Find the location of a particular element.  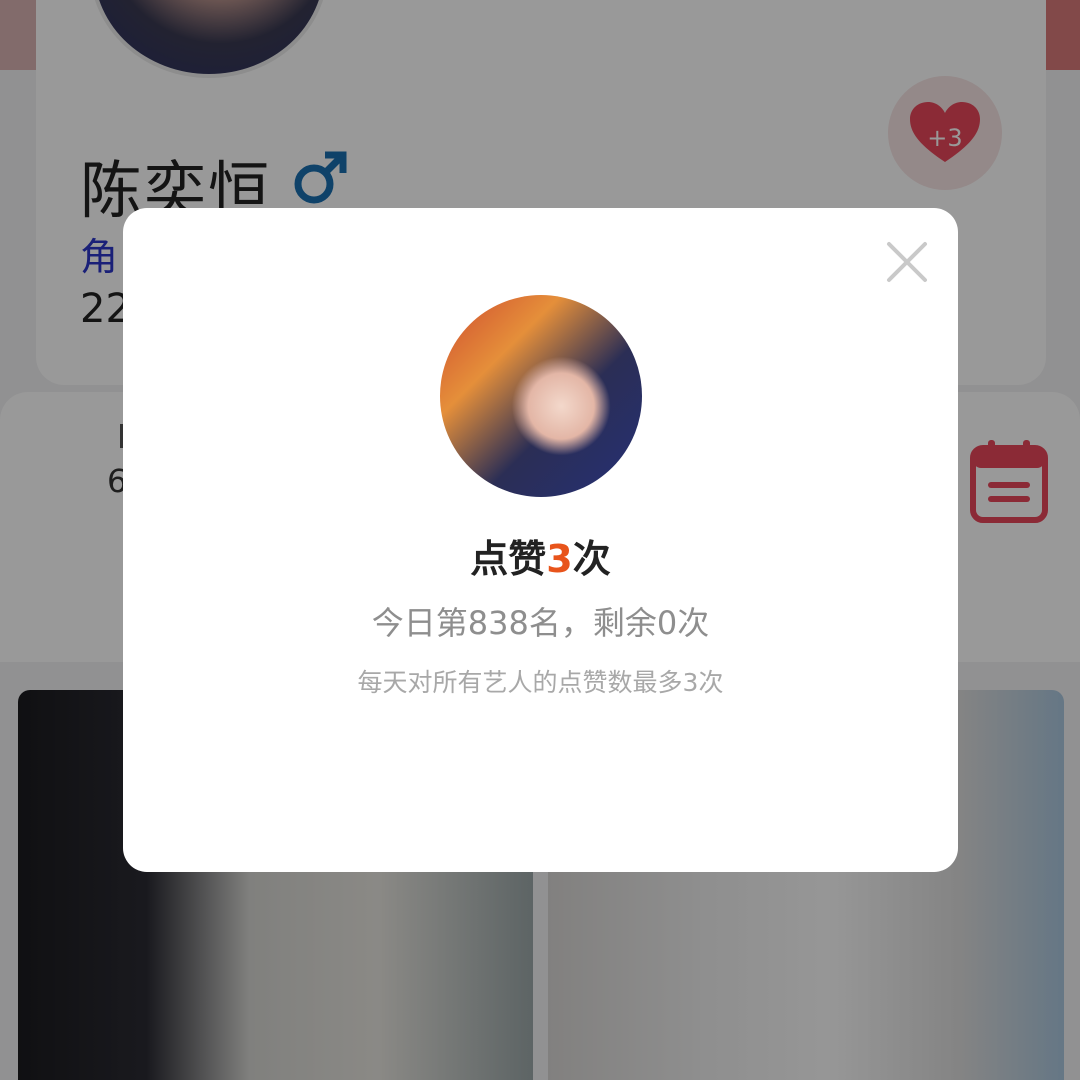

title-prefix: 点赞 is located at coordinates (508, 559).